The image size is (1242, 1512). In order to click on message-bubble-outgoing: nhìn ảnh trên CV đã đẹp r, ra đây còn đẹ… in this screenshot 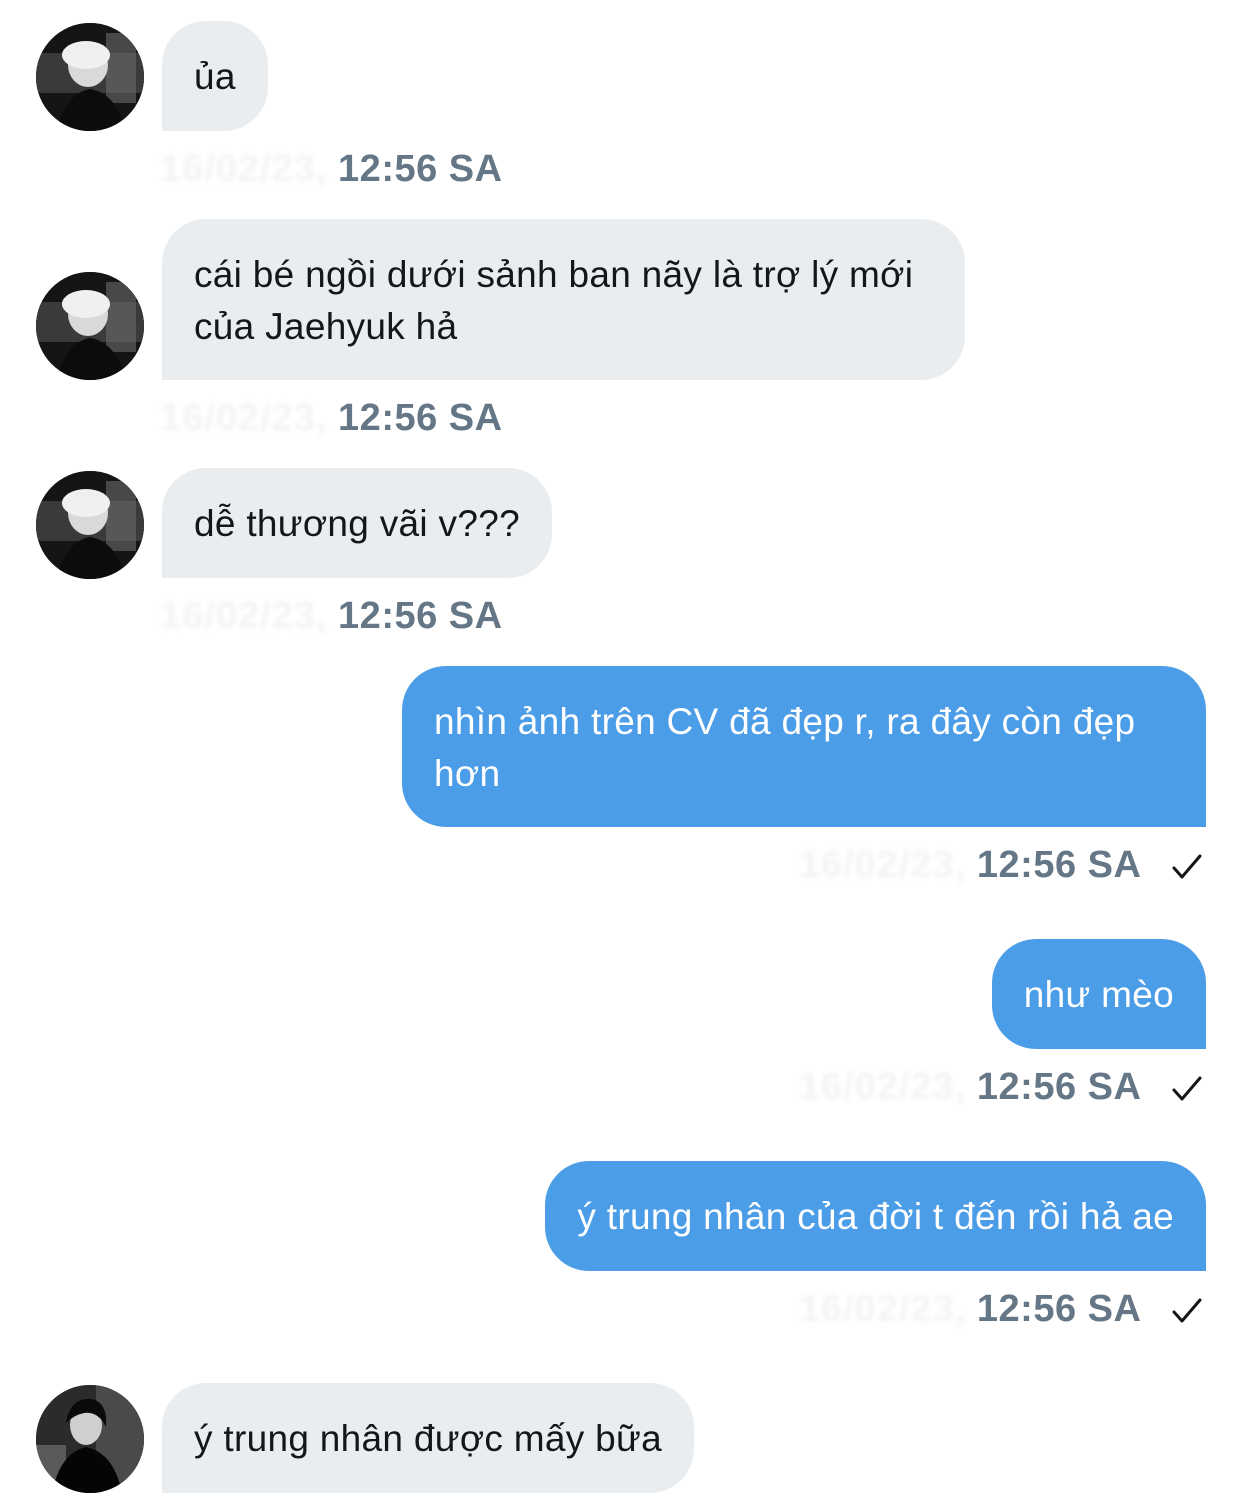, I will do `click(804, 746)`.